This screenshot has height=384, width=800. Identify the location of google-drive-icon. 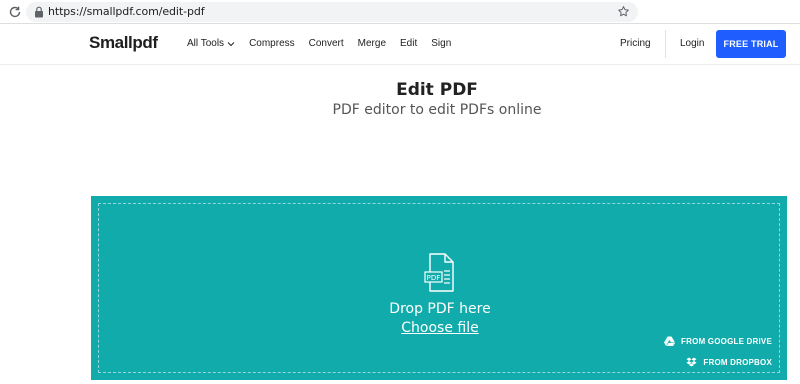
(670, 341).